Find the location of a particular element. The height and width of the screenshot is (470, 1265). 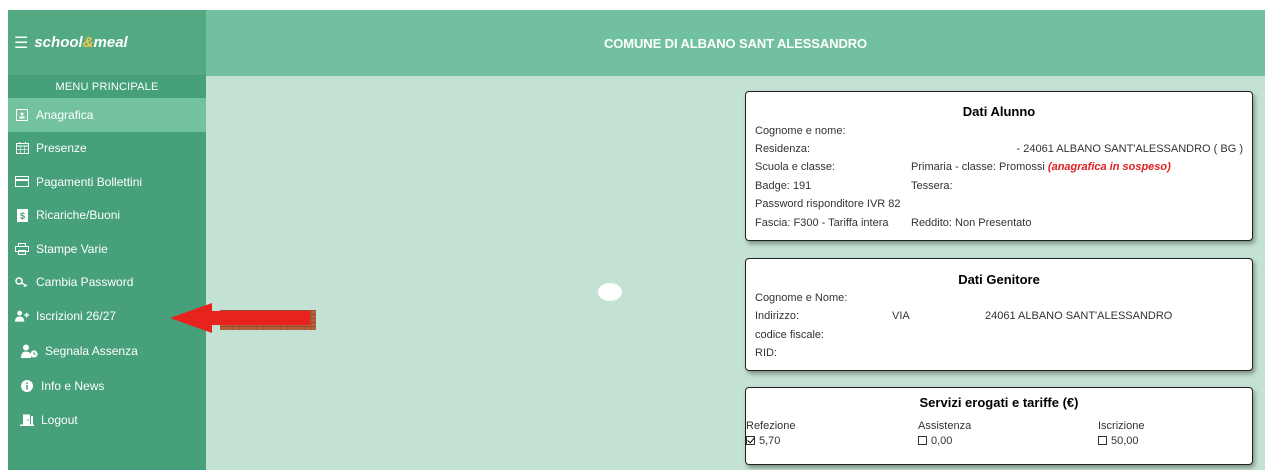

sidebar-item-ricariche-buoni: $ Ricariche/Buoni is located at coordinates (107, 216).